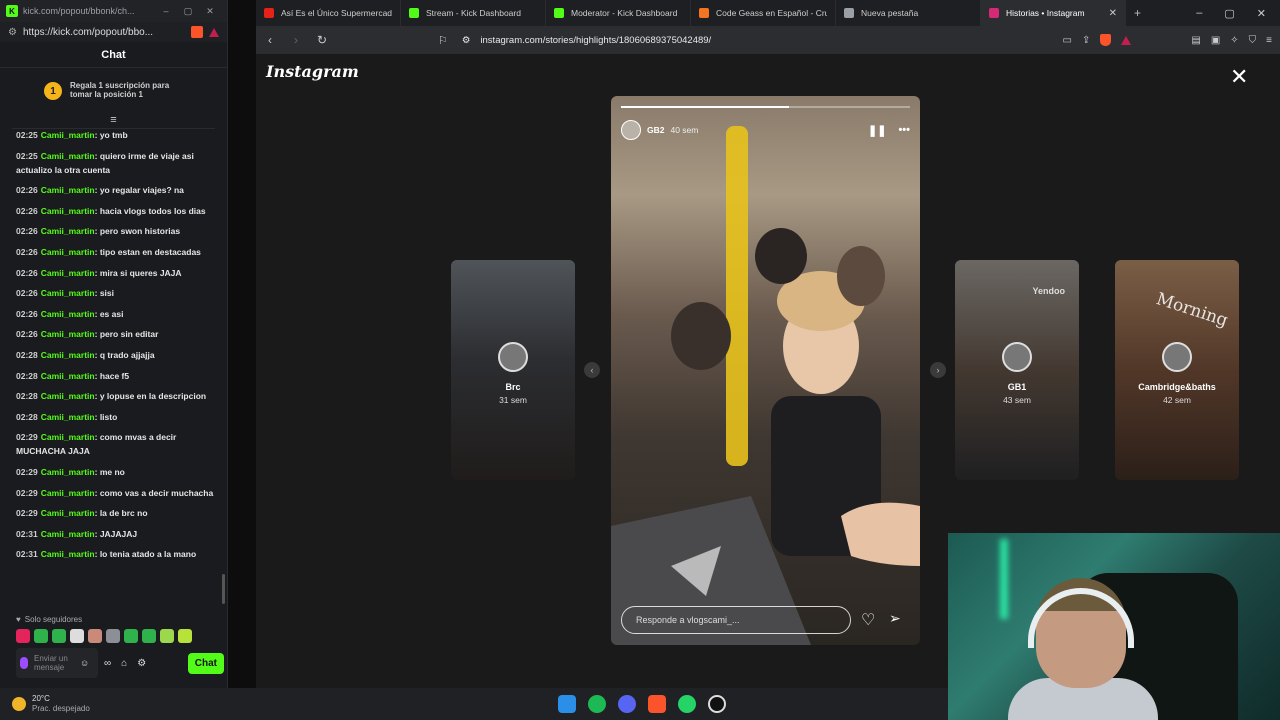 This screenshot has width=1280, height=720. What do you see at coordinates (296, 40) in the screenshot?
I see `forward-icon: ›` at bounding box center [296, 40].